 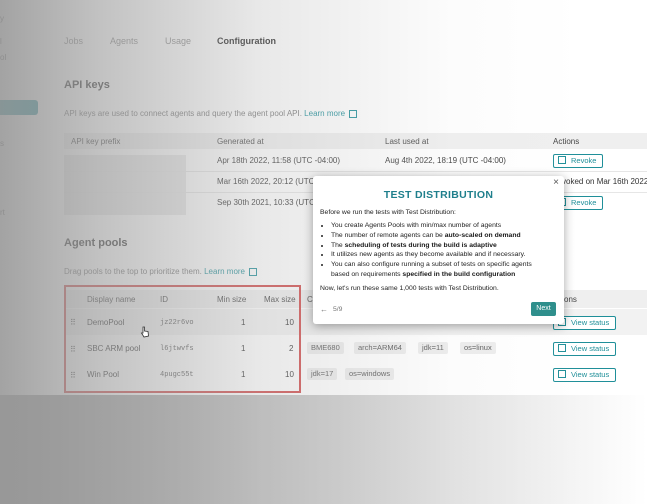 What do you see at coordinates (124, 41) in the screenshot?
I see `tab-agents: Agents` at bounding box center [124, 41].